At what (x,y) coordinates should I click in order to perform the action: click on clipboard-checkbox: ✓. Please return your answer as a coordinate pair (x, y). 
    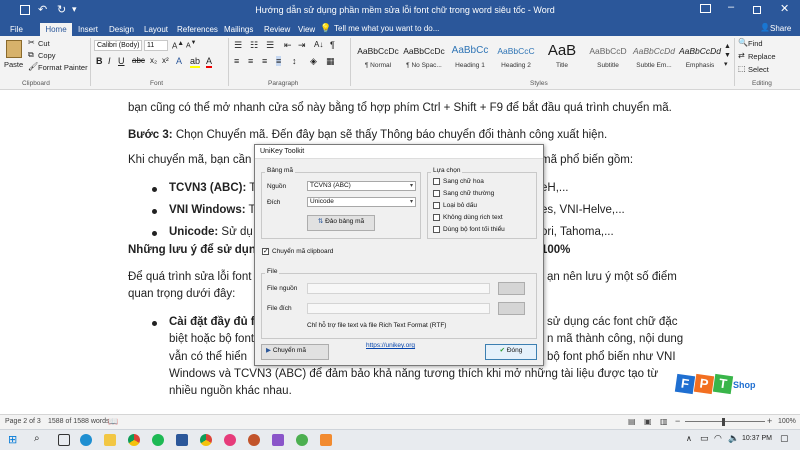
    Looking at the image, I should click on (265, 251).